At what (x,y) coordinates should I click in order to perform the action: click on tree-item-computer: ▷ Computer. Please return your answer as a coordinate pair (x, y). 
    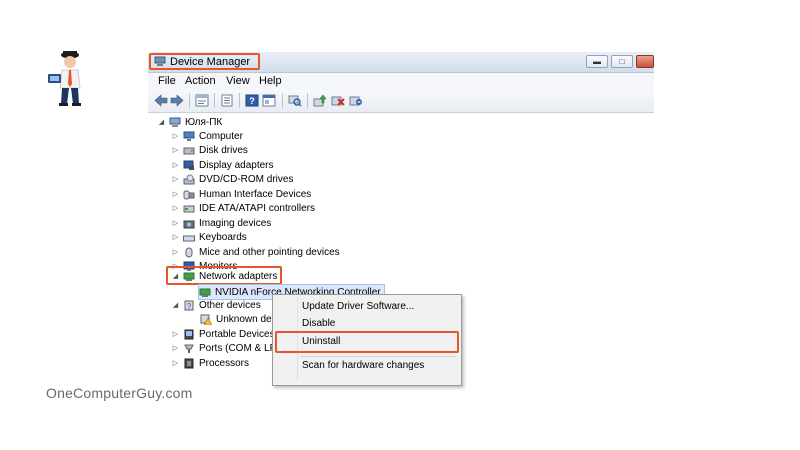
    Looking at the image, I should click on (207, 136).